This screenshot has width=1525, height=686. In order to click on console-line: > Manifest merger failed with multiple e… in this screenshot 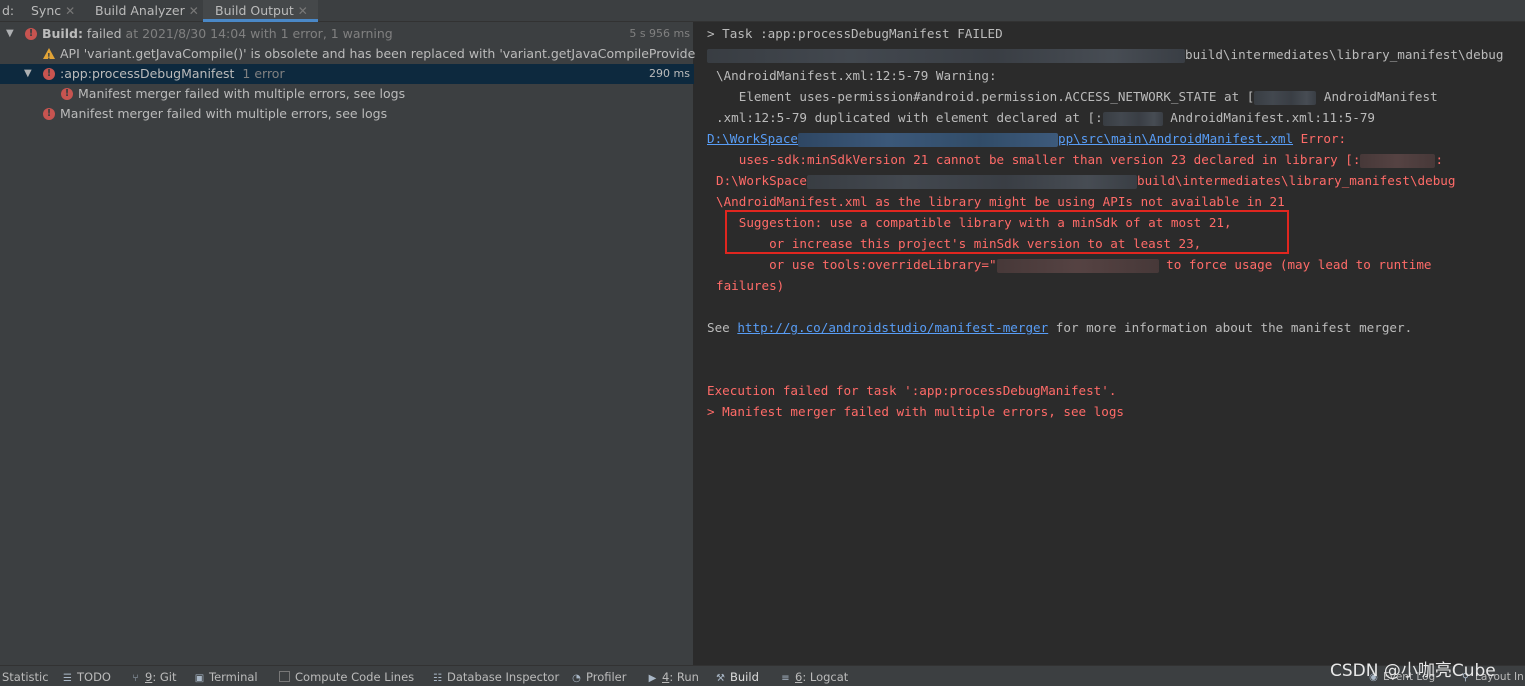, I will do `click(916, 411)`.